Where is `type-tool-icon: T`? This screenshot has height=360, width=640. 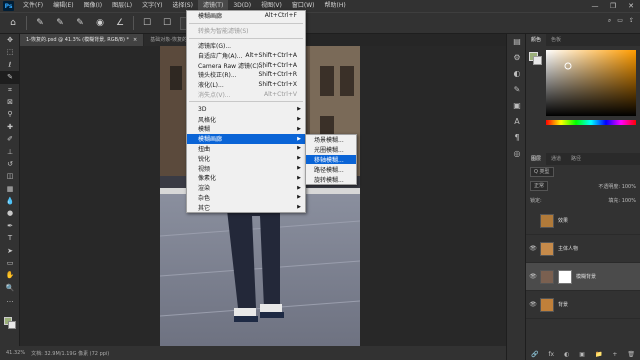
type-tool-icon: T is located at coordinates (10, 238).